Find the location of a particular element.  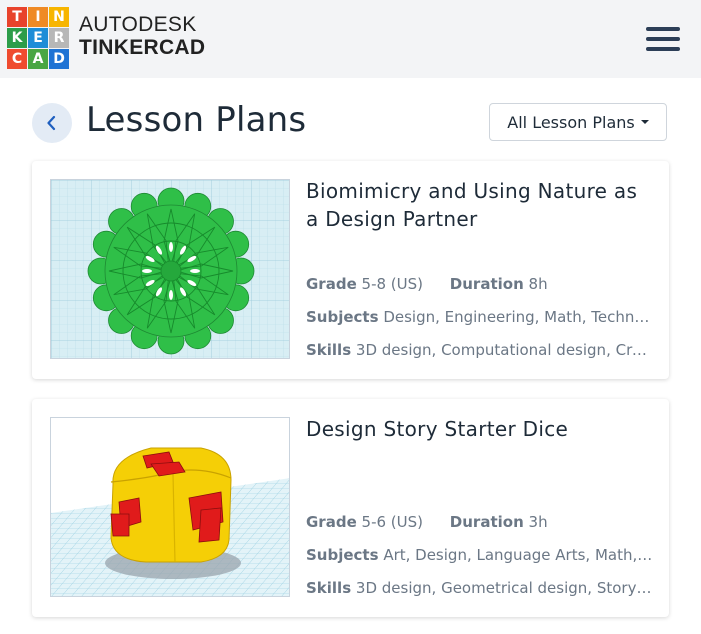

logo-letter: E is located at coordinates (38, 38).